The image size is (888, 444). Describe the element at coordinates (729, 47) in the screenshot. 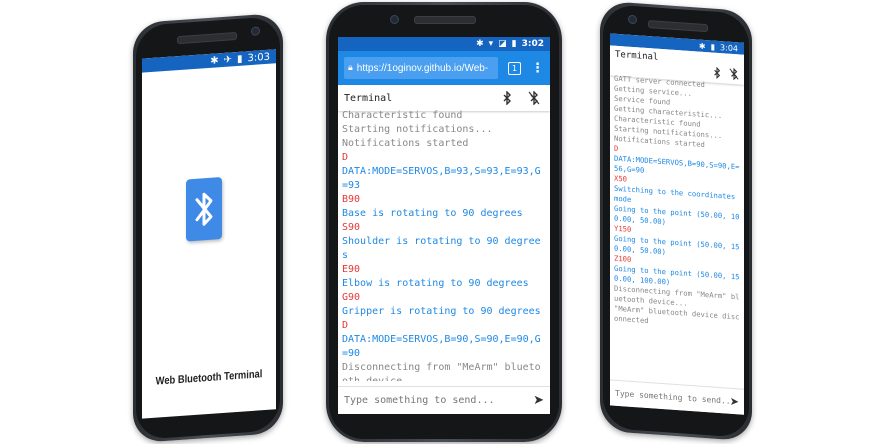

I see `status-time: 3:04` at that location.